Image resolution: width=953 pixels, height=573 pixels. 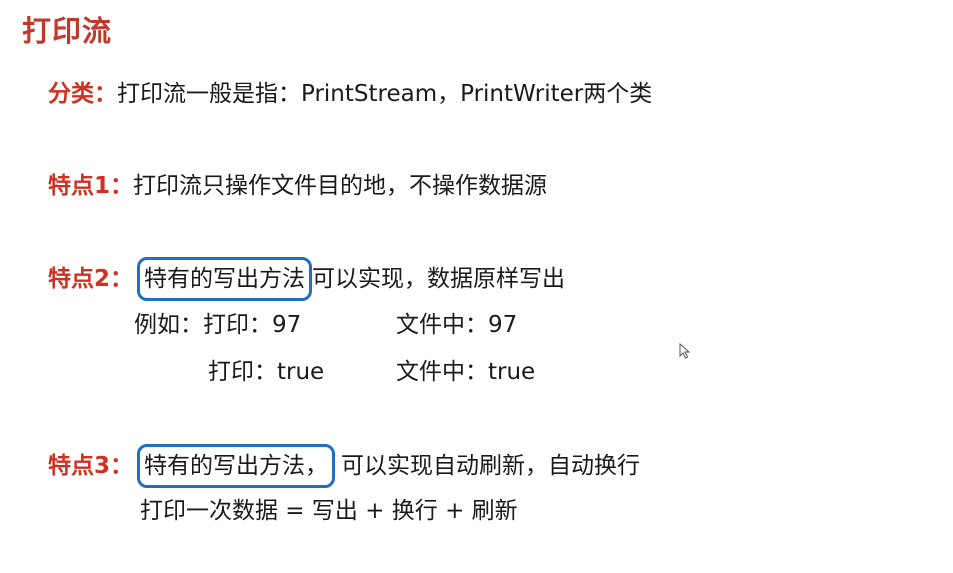 I want to click on feature1-text: 打印流只操作文件目的地，不操作数据源, so click(x=340, y=186).